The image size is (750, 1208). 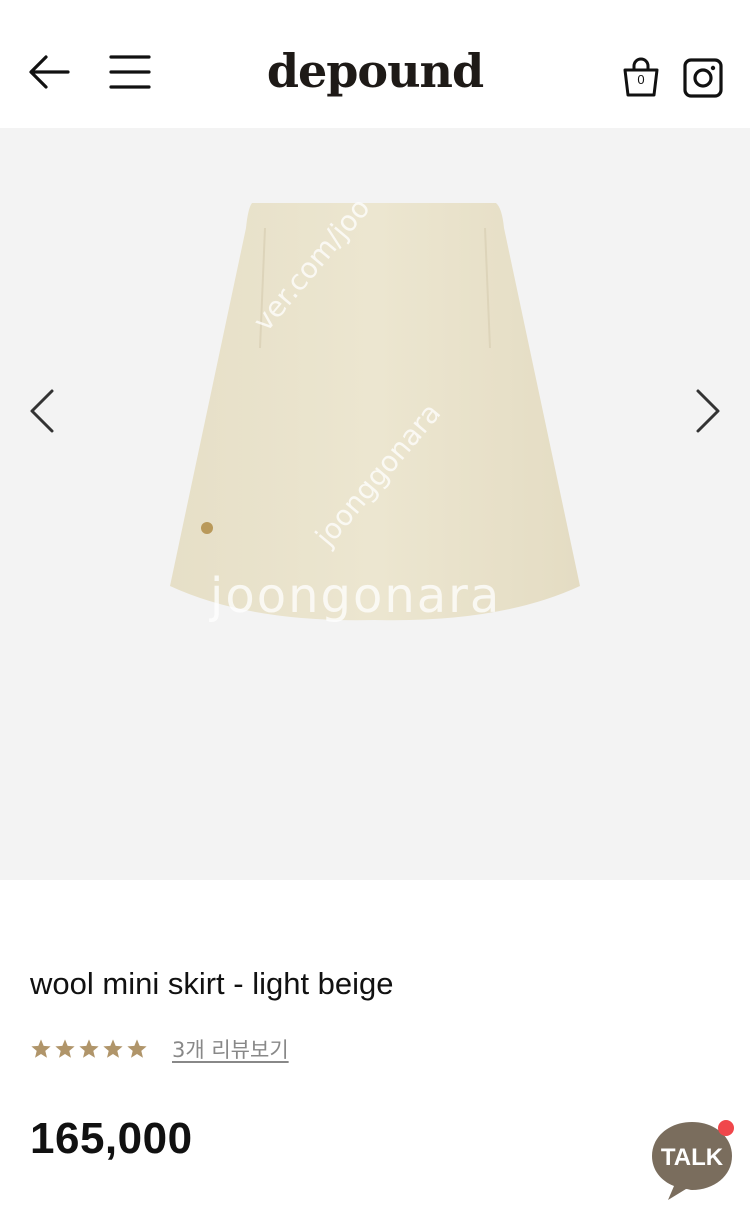 I want to click on kakao-talk-button: TALK, so click(x=694, y=1160).